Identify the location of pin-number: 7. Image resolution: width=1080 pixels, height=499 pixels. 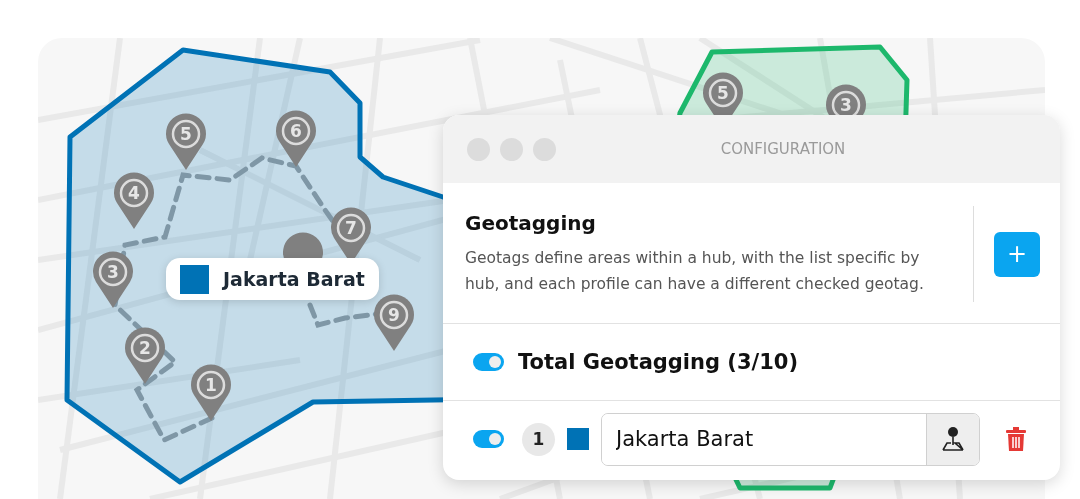
(351, 228).